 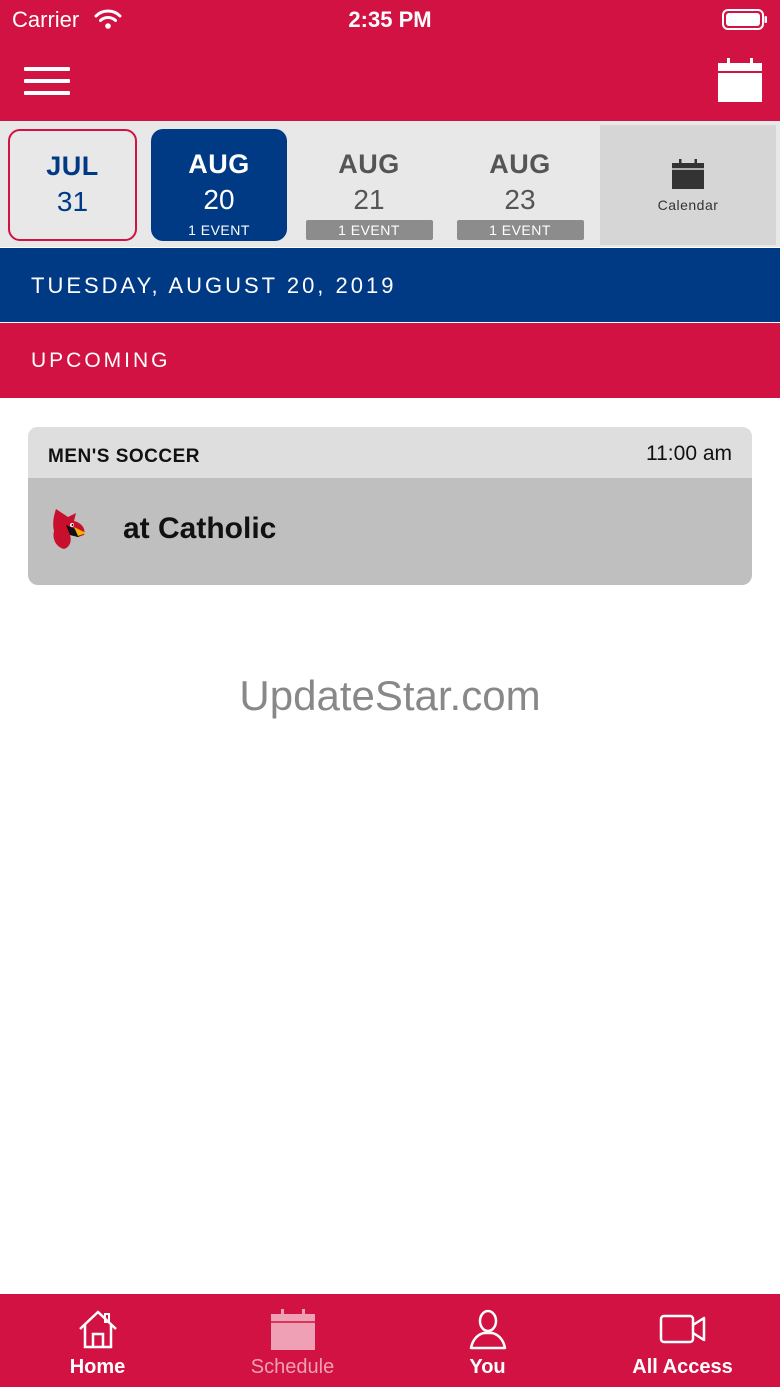 What do you see at coordinates (47, 81) in the screenshot?
I see `hamburger-icon` at bounding box center [47, 81].